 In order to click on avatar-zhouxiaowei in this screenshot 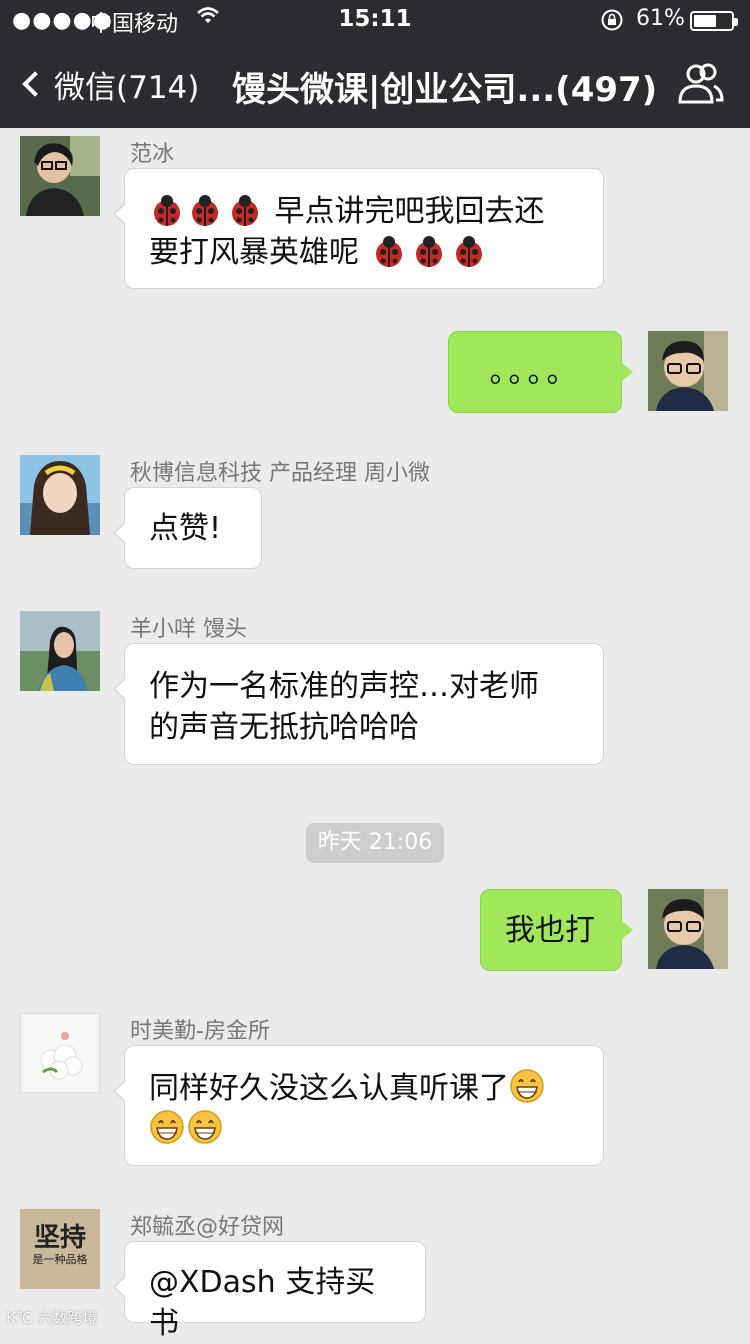, I will do `click(60, 495)`.